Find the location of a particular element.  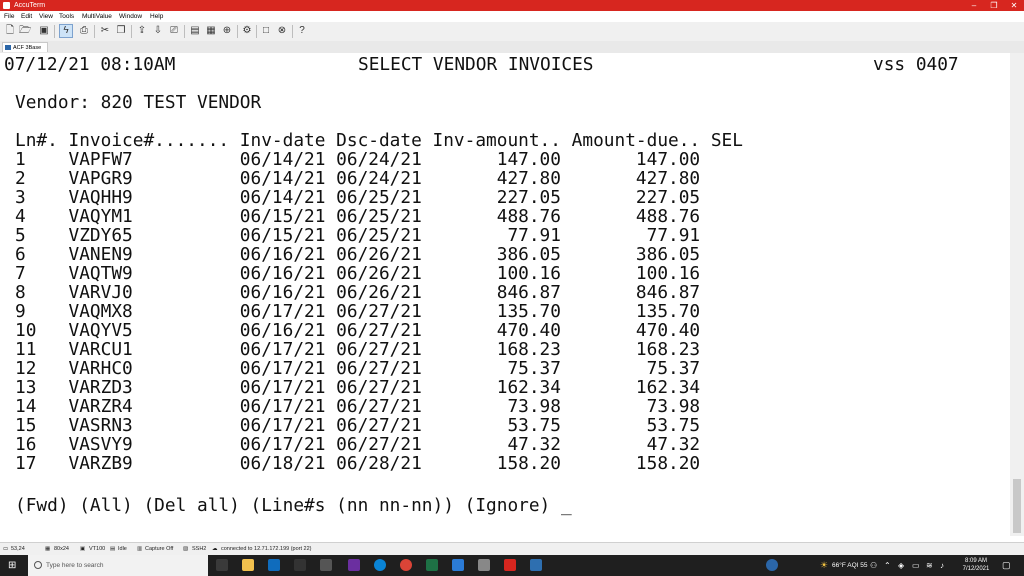

network-icon: ◈ is located at coordinates (901, 565).